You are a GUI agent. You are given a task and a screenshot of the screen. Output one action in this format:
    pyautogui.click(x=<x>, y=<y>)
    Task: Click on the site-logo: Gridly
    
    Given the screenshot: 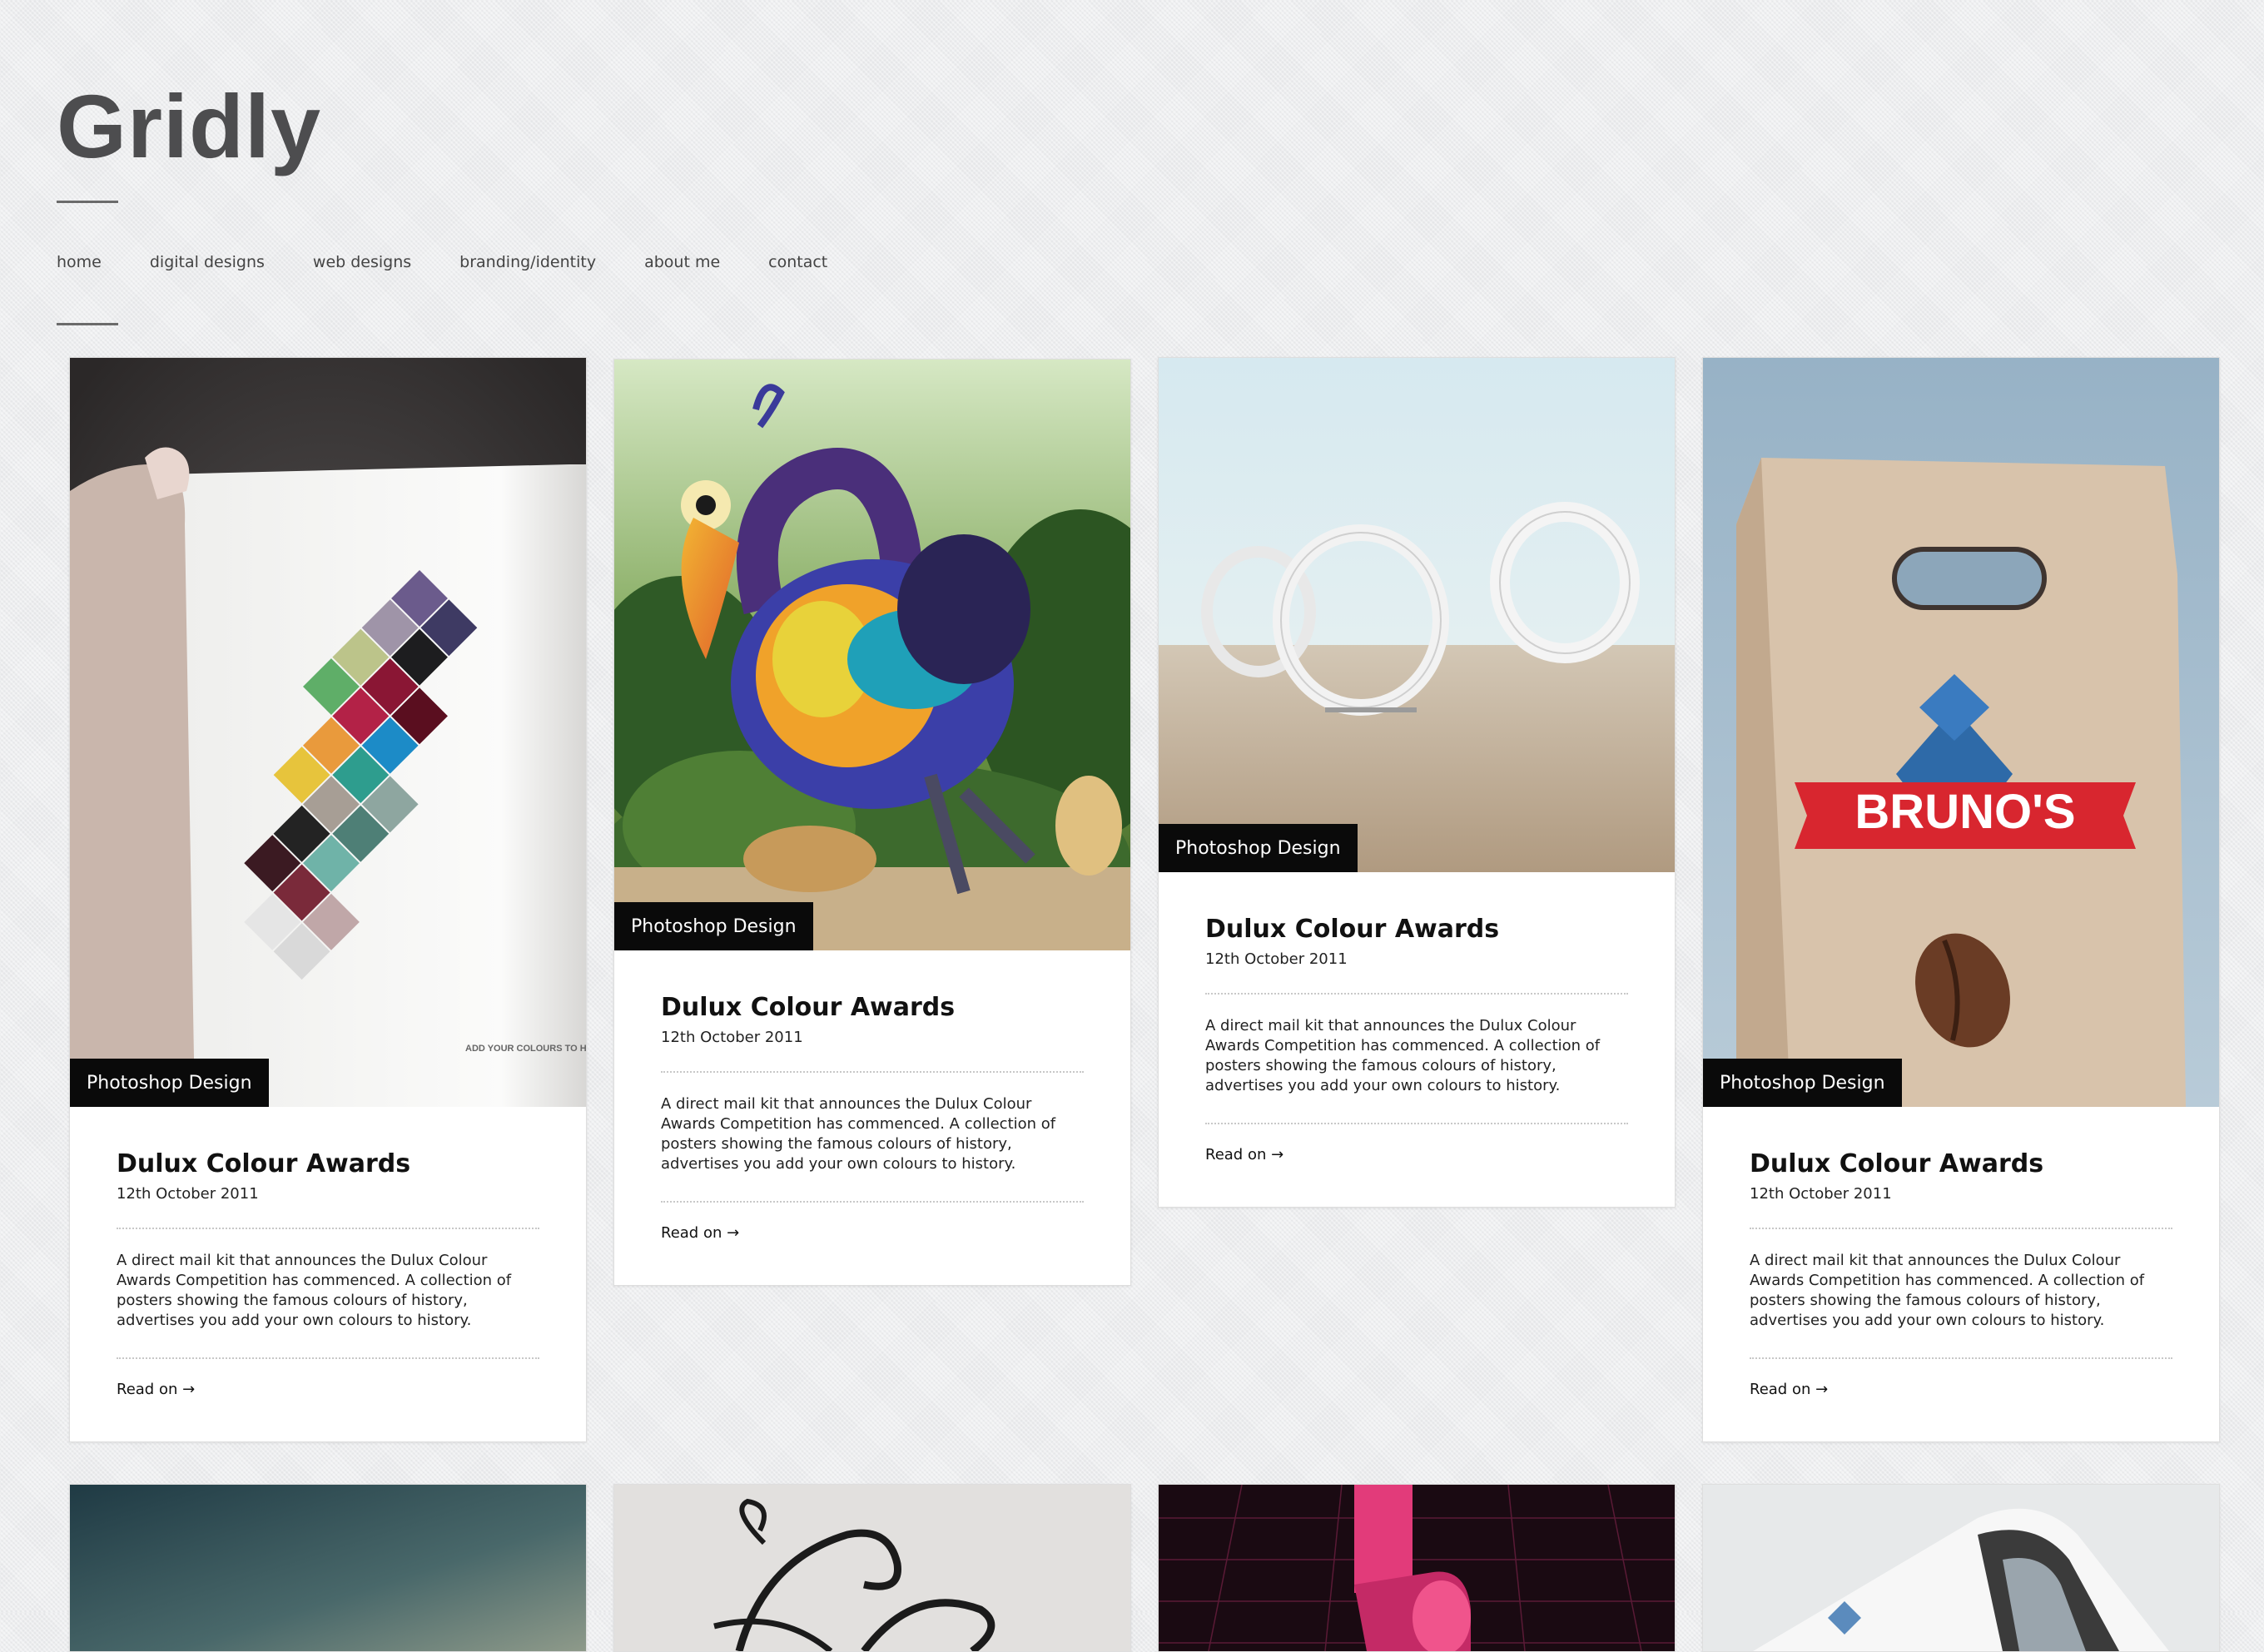 What is the action you would take?
    pyautogui.click(x=189, y=126)
    